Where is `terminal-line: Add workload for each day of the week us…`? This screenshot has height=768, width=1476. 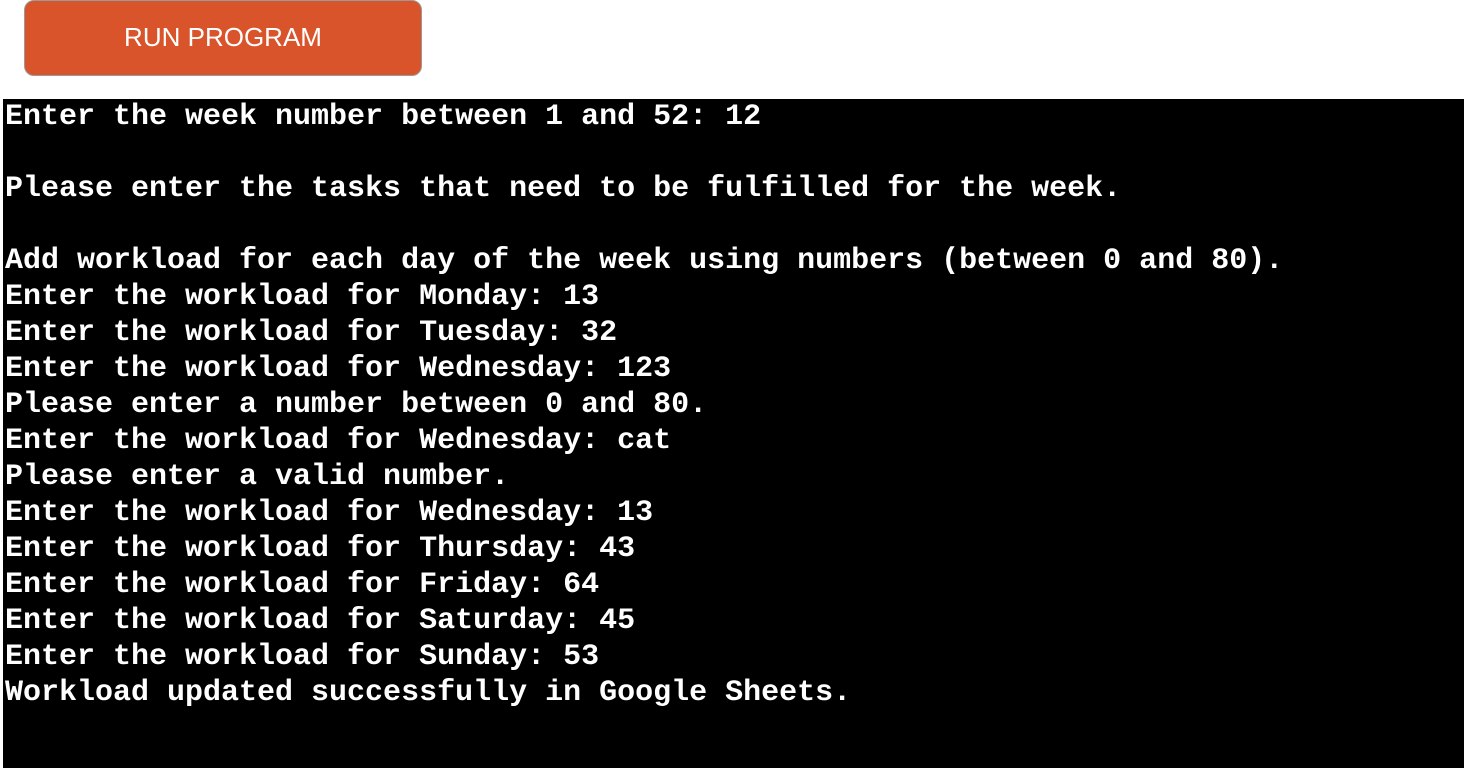 terminal-line: Add workload for each day of the week us… is located at coordinates (644, 261).